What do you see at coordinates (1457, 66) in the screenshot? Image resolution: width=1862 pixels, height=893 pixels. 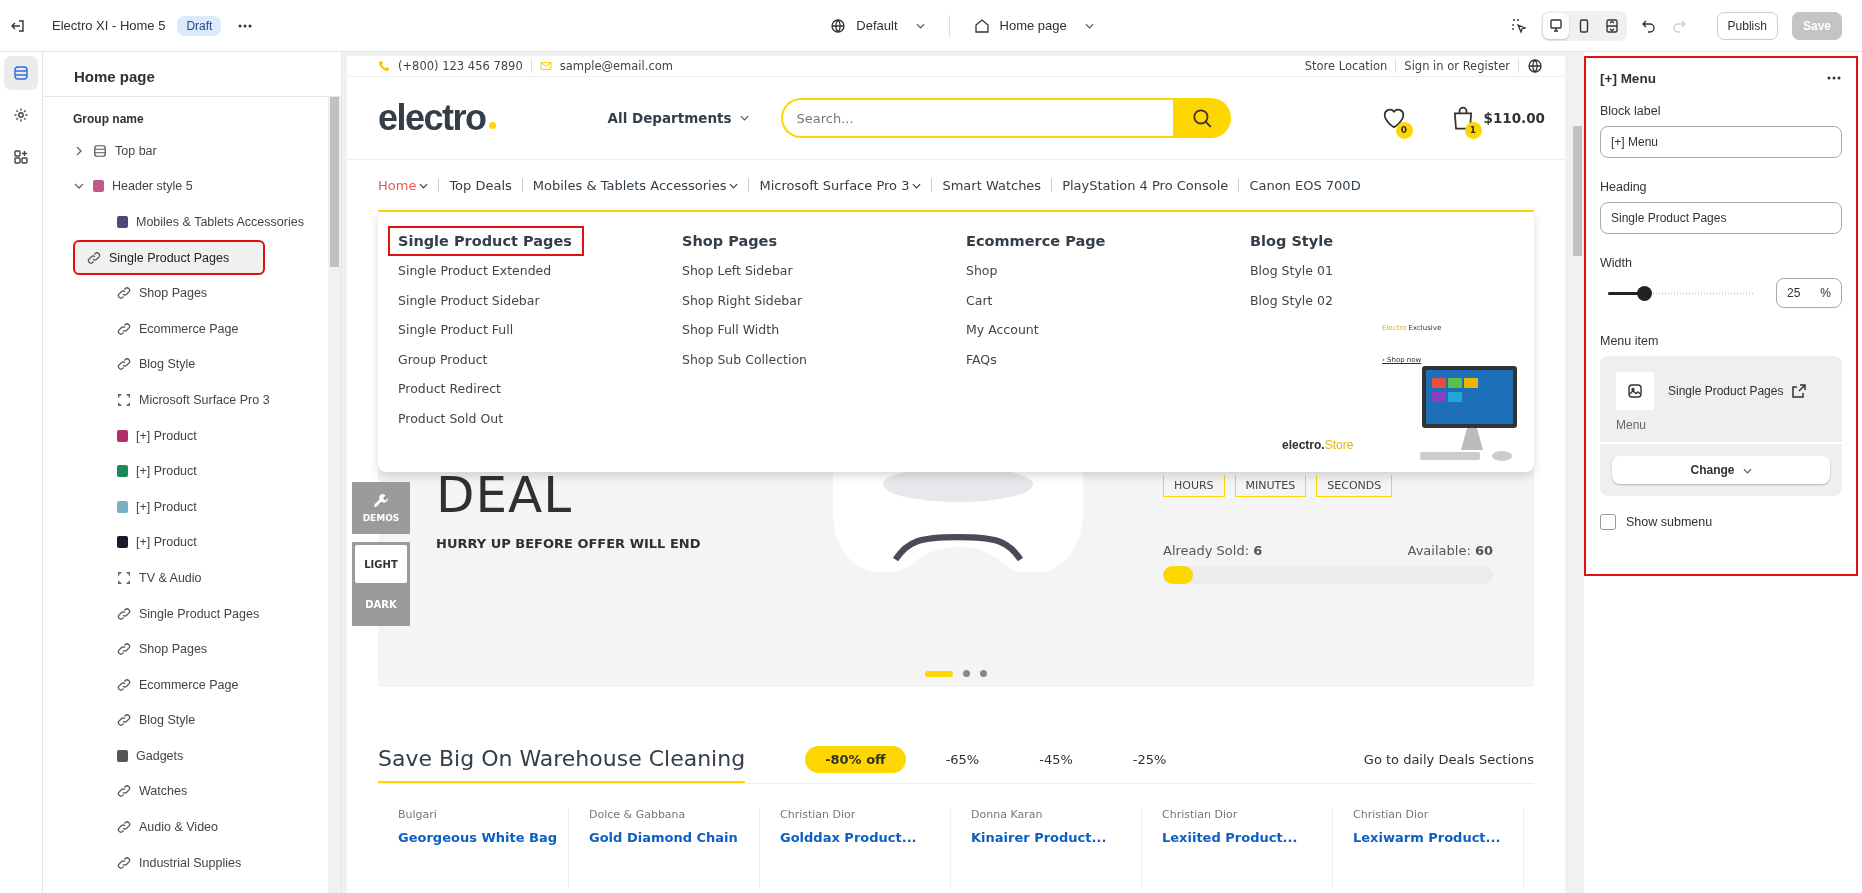 I see `sign-in-link: Sign in or Register` at bounding box center [1457, 66].